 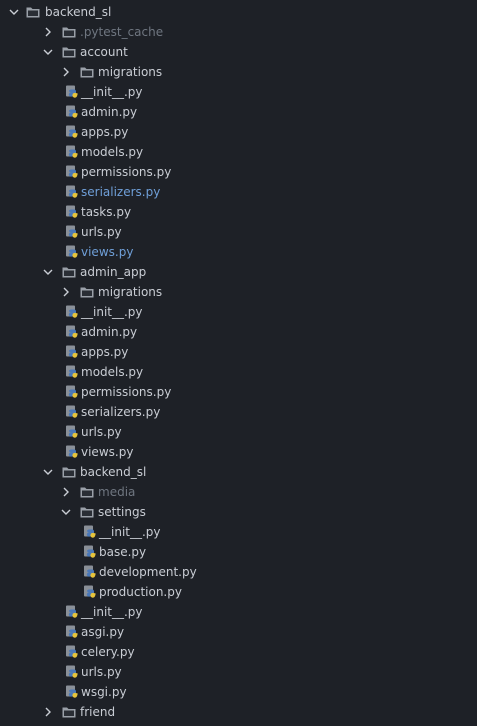 What do you see at coordinates (104, 692) in the screenshot?
I see `tree-item-label: wsgi.py` at bounding box center [104, 692].